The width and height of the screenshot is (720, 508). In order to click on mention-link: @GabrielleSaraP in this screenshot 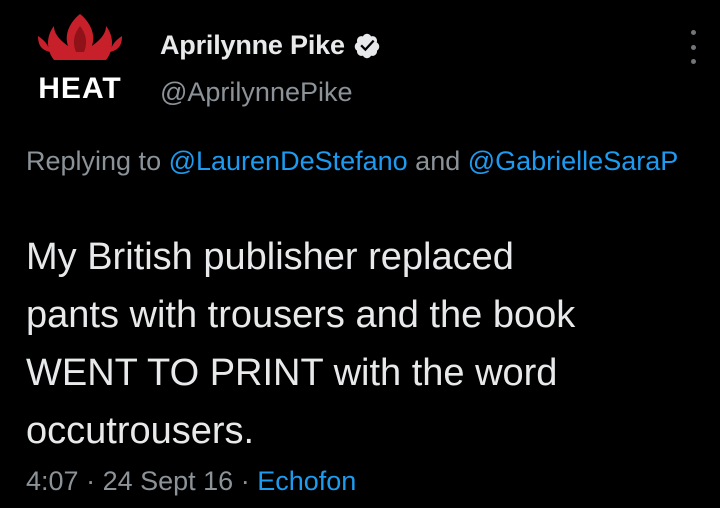, I will do `click(573, 161)`.